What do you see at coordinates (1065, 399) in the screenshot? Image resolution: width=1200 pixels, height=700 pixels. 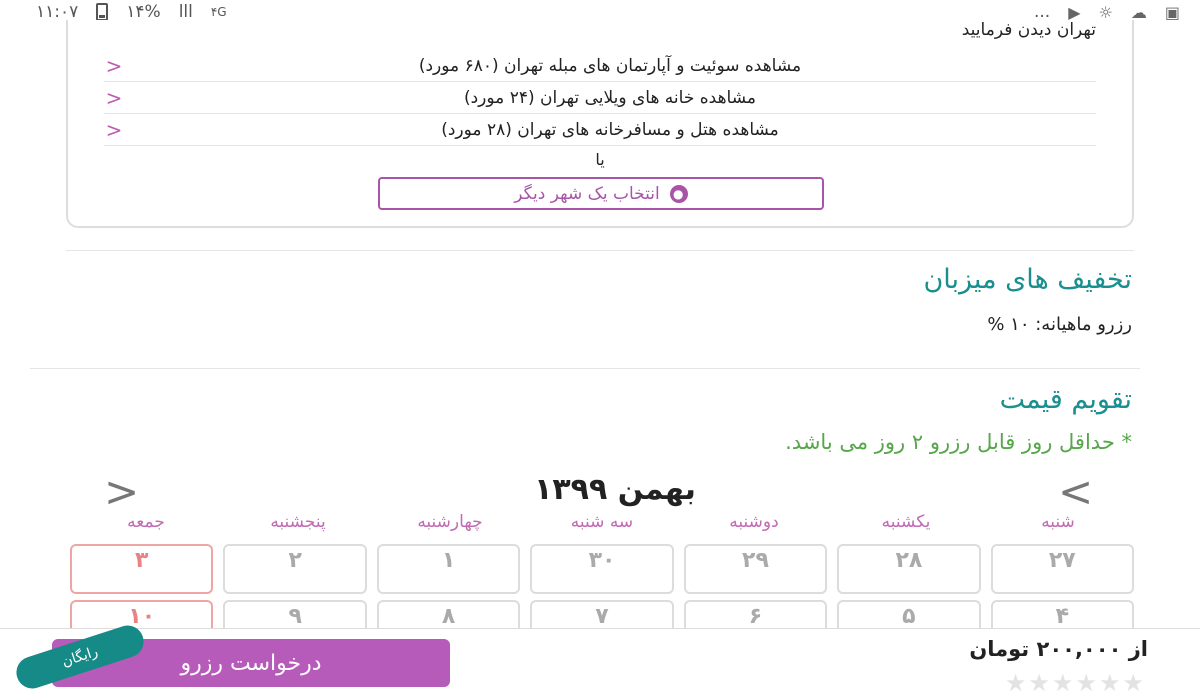 I see `calendar-title: تقویم قیمت` at bounding box center [1065, 399].